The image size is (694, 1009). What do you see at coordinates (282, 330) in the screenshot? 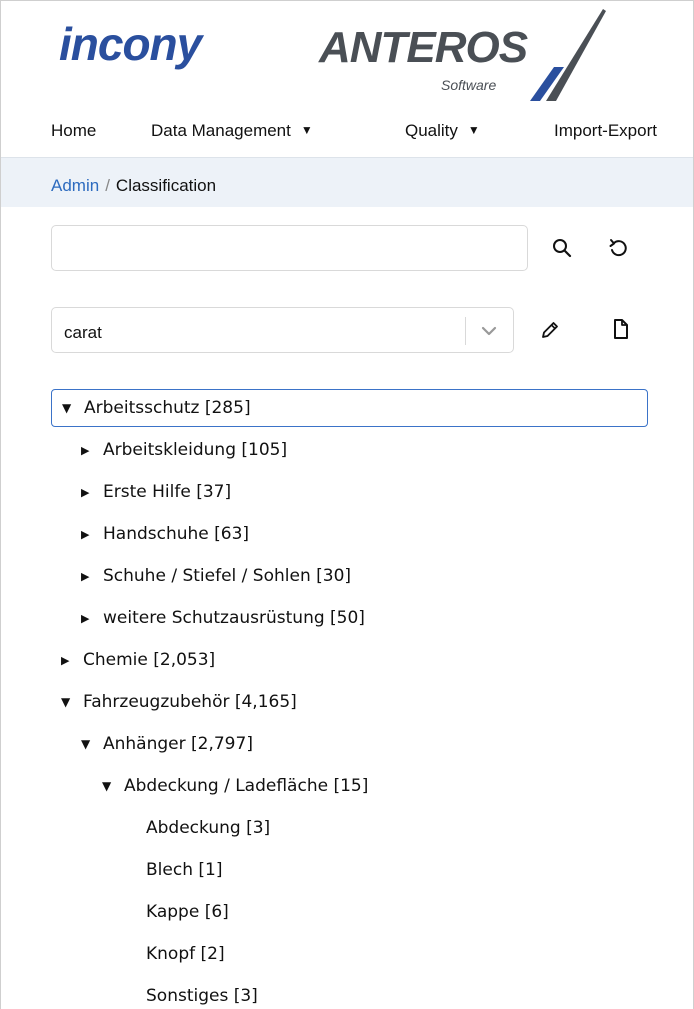
I see `classification-select: carat` at bounding box center [282, 330].